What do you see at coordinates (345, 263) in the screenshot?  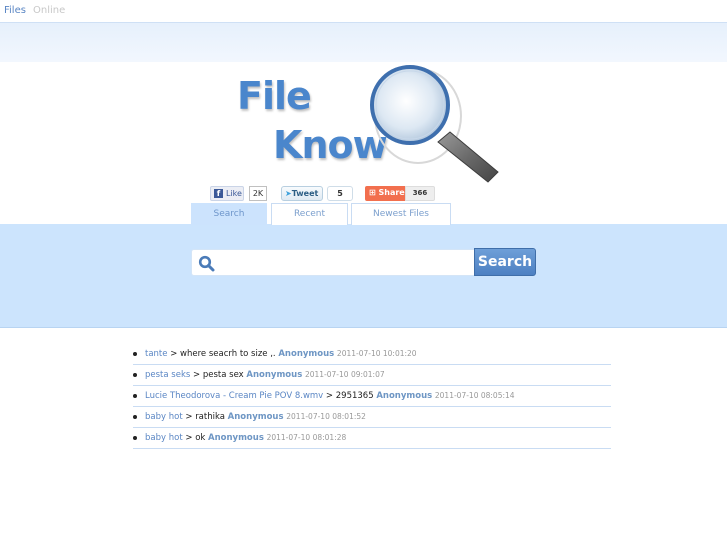 I see `search-input` at bounding box center [345, 263].